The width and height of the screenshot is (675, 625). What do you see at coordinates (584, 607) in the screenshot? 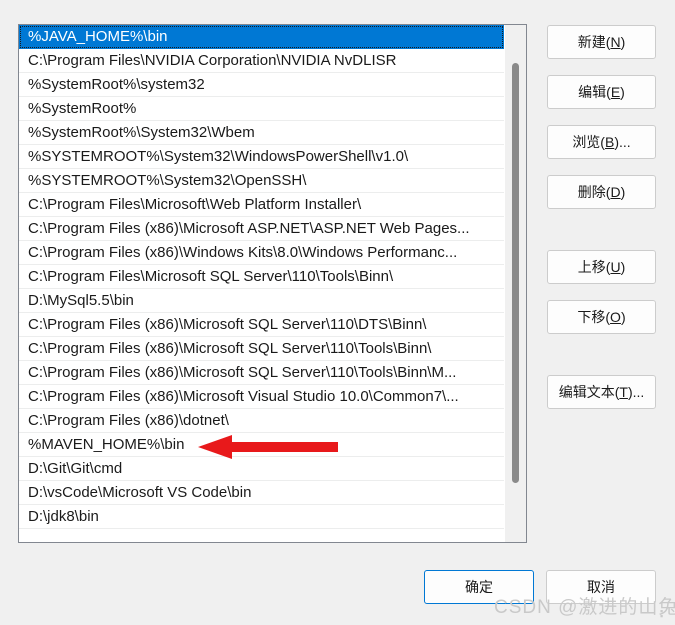
I see `watermark: CSDN @激进的山兔` at bounding box center [584, 607].